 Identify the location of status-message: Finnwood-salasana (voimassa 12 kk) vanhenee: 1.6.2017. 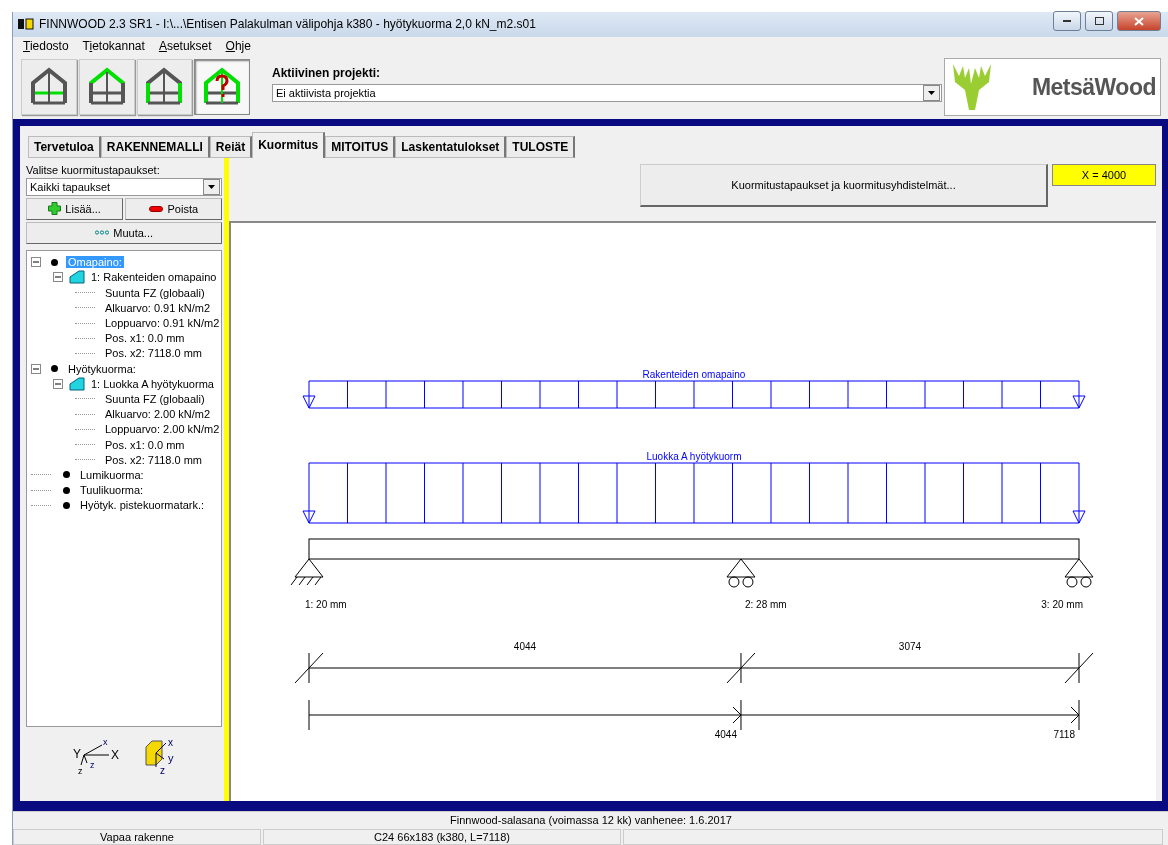
(590, 819).